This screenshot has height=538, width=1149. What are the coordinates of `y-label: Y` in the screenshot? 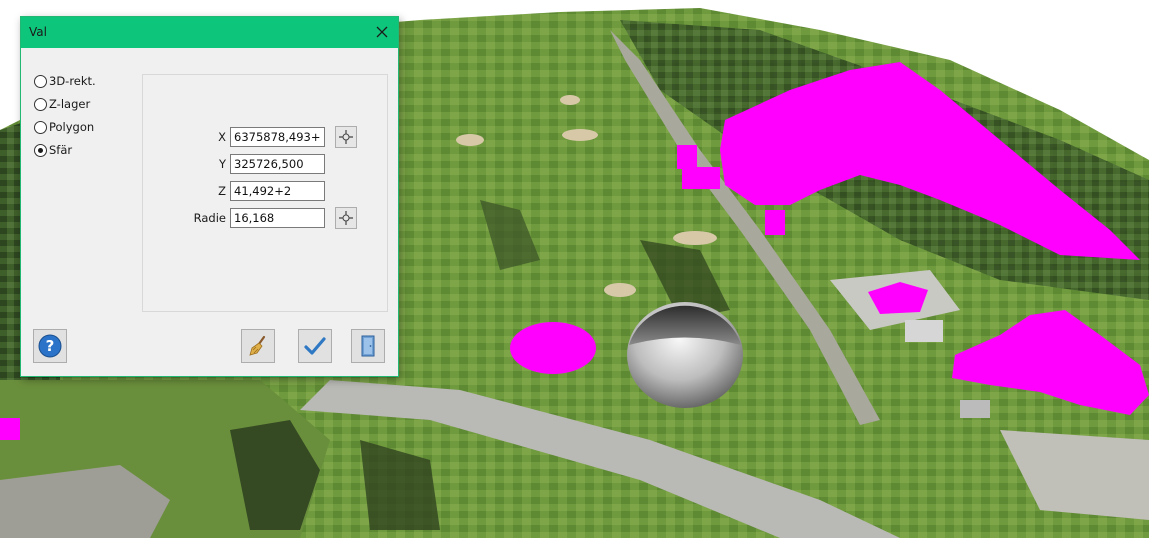 It's located at (222, 164).